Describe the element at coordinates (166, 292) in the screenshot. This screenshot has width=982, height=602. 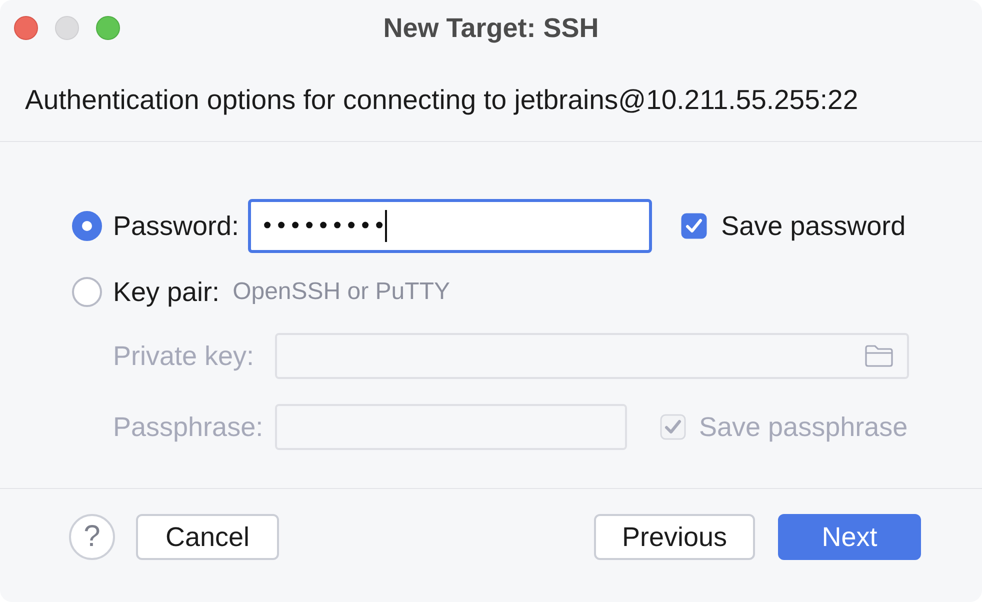
I see `radio-label: Key pair:` at that location.